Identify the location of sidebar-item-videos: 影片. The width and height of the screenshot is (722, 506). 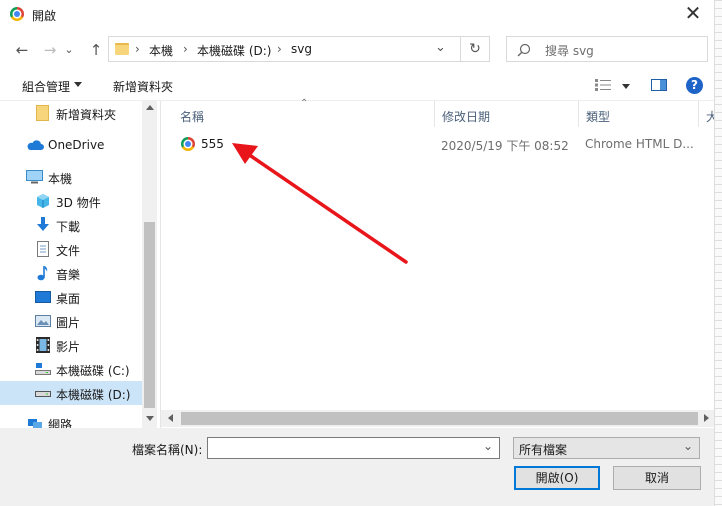
(71, 345).